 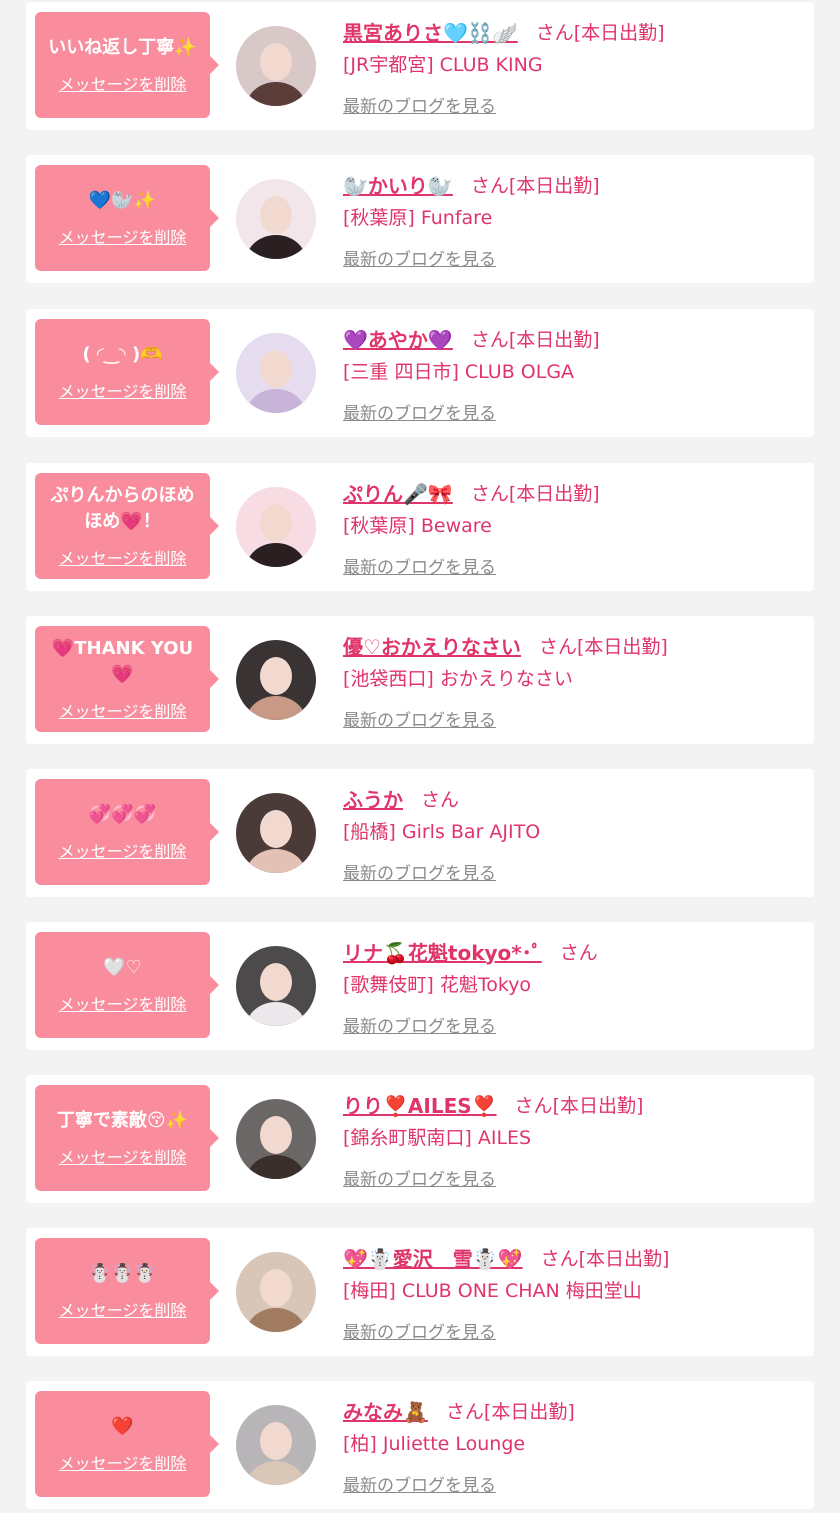 I want to click on shop-info: [梅田] CLUB ONE CHAN 梅田堂山, so click(x=492, y=1291).